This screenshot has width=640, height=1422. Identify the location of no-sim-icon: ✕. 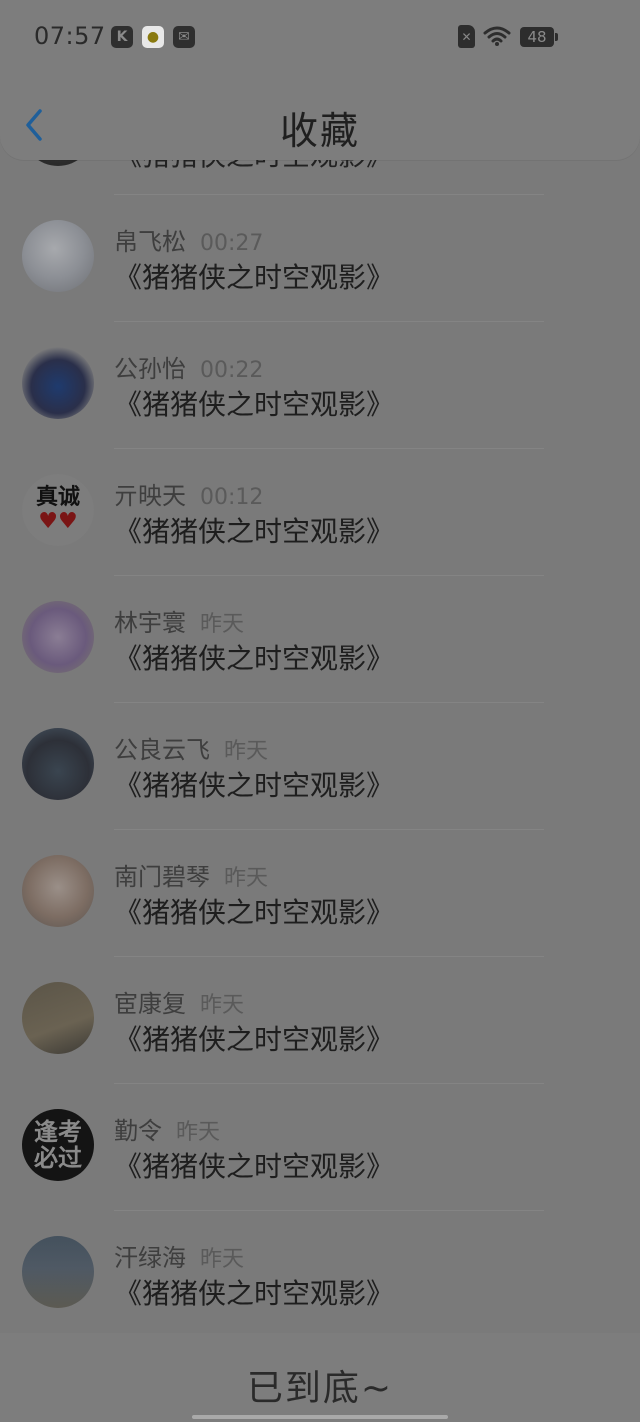
(466, 36).